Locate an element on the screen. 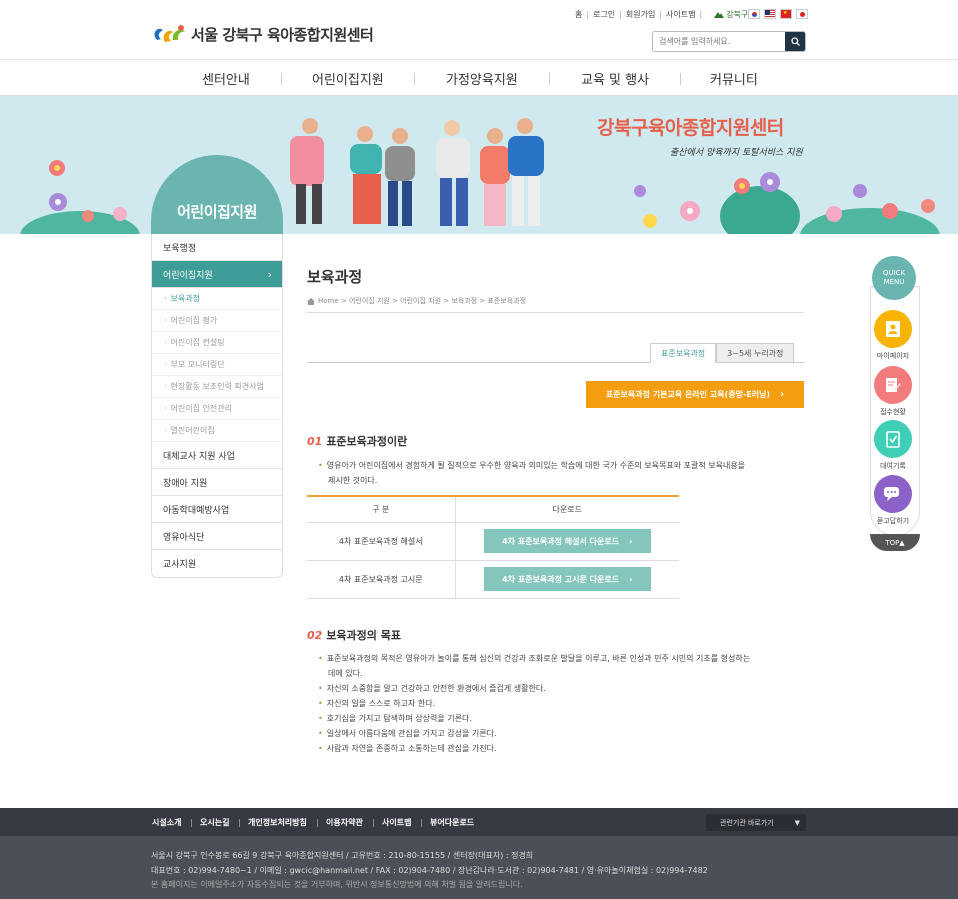  search-icon is located at coordinates (795, 41).